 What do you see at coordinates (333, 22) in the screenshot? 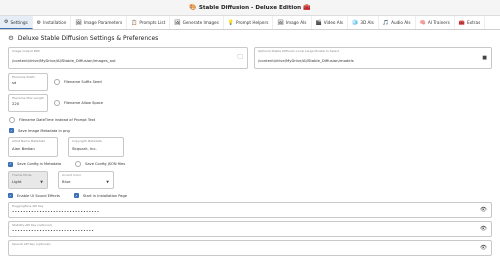
I see `tab-label: Video AIs` at bounding box center [333, 22].